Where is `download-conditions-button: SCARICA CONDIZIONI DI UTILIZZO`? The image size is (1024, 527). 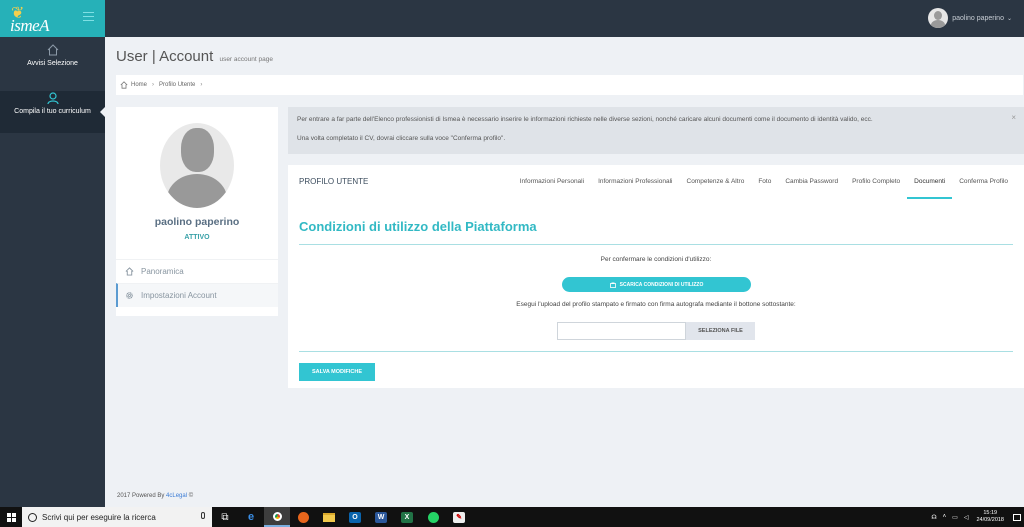 download-conditions-button: SCARICA CONDIZIONI DI UTILIZZO is located at coordinates (656, 284).